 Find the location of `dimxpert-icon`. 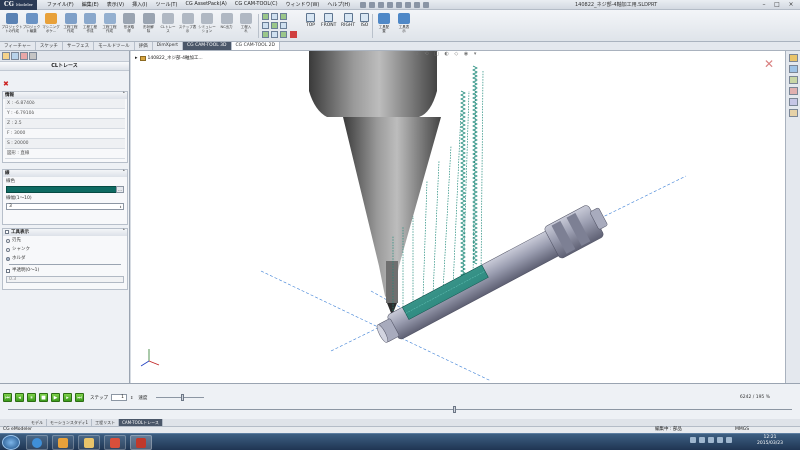

dimxpert-icon is located at coordinates (33, 56).